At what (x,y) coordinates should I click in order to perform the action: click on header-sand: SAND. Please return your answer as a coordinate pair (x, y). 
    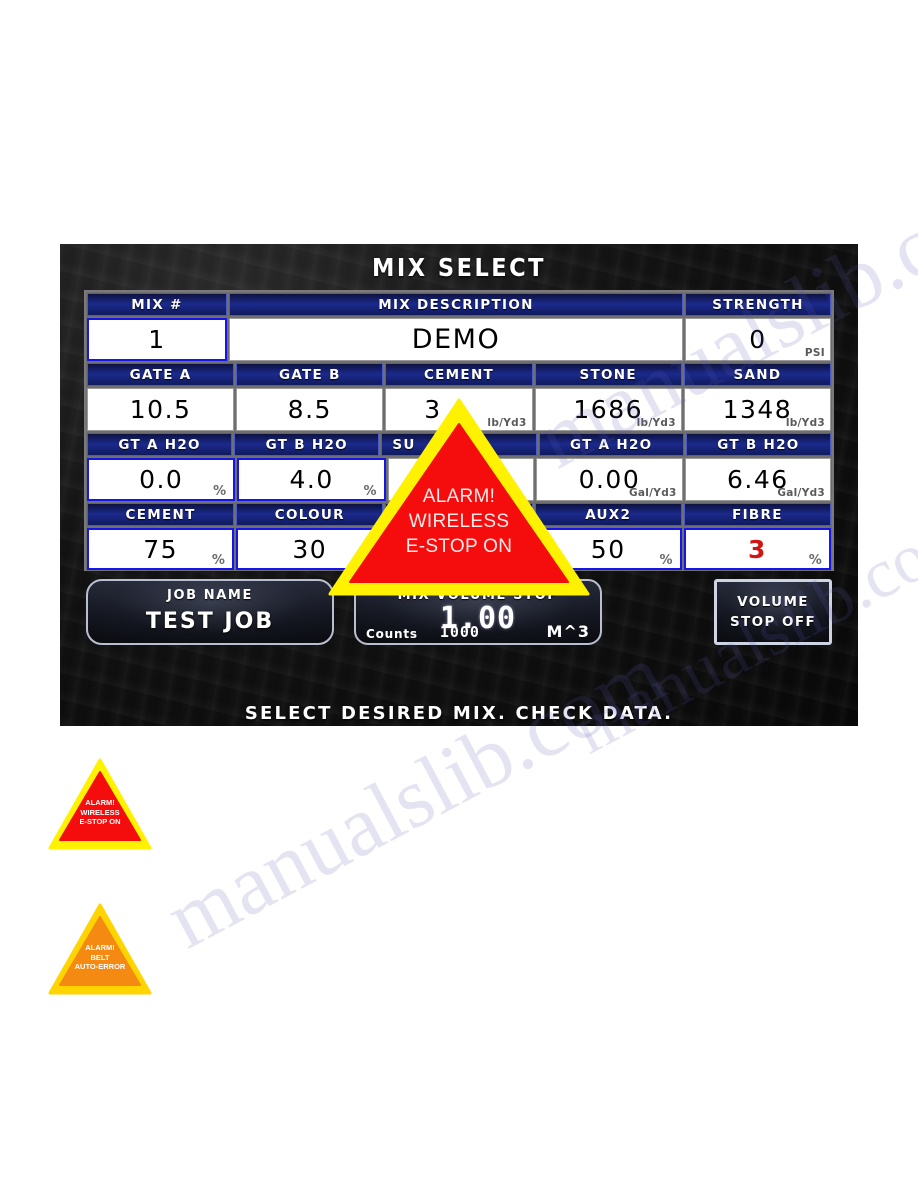
    Looking at the image, I should click on (757, 374).